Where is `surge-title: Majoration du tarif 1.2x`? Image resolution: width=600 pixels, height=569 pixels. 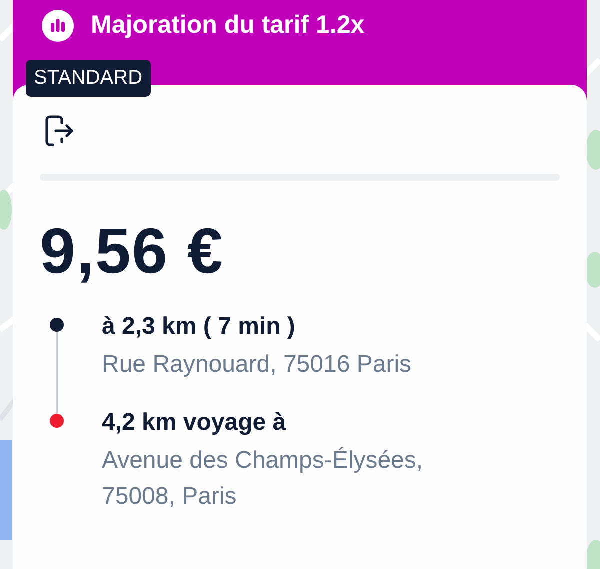
surge-title: Majoration du tarif 1.2x is located at coordinates (228, 25).